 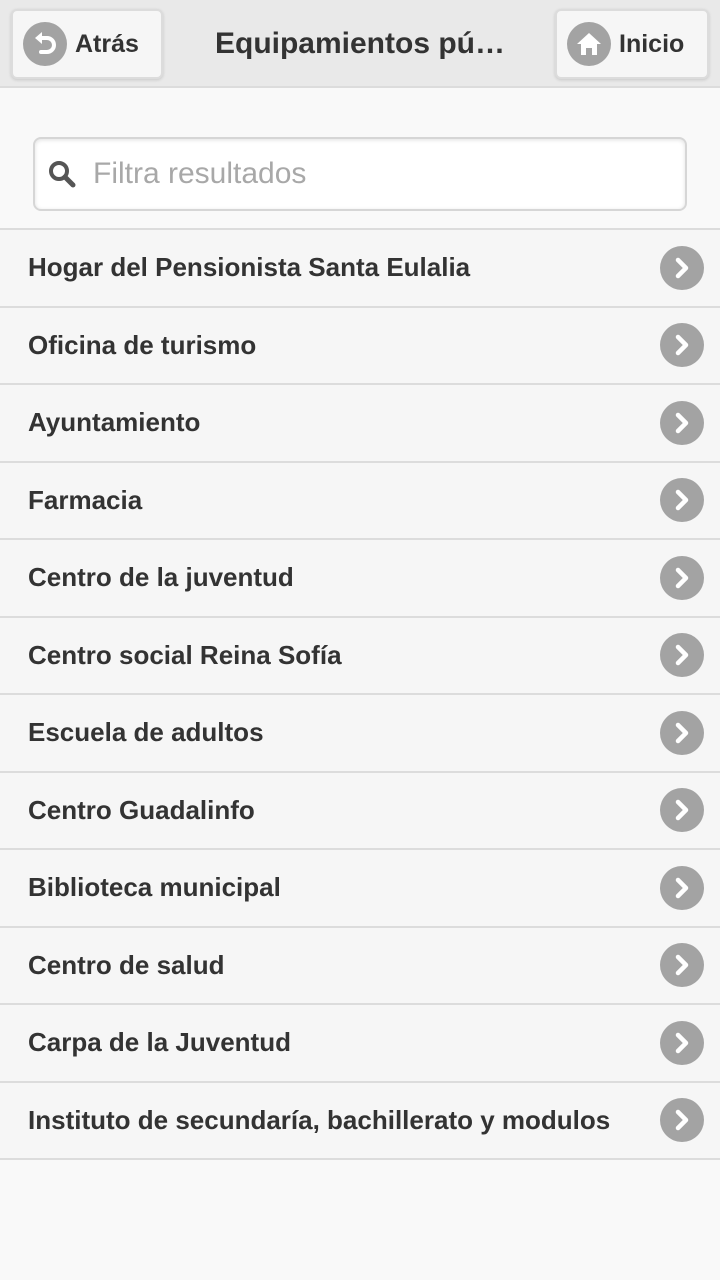 I want to click on header-bar: Atrás Equipamientos pú… Inicio, so click(x=360, y=44).